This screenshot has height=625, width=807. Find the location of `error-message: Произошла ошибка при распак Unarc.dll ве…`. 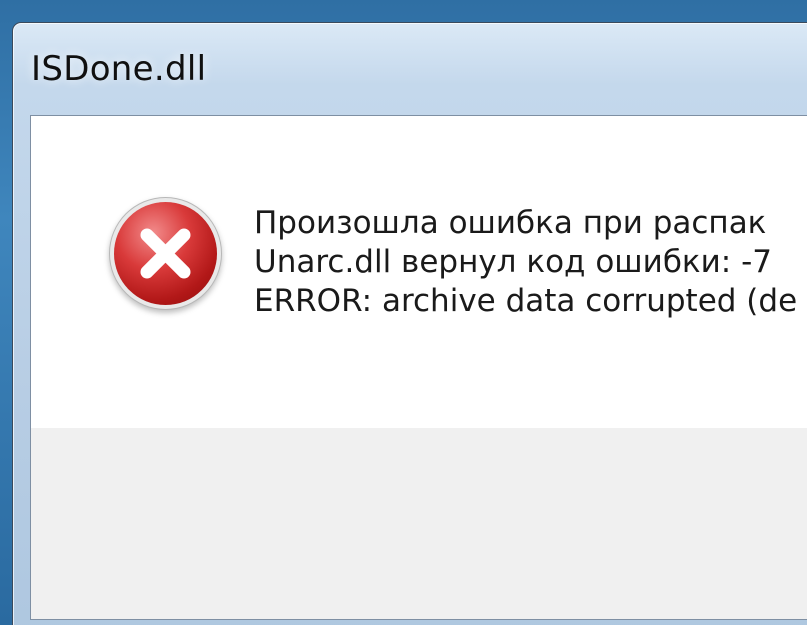

error-message: Произошла ошибка при распак Unarc.dll ве… is located at coordinates (525, 262).